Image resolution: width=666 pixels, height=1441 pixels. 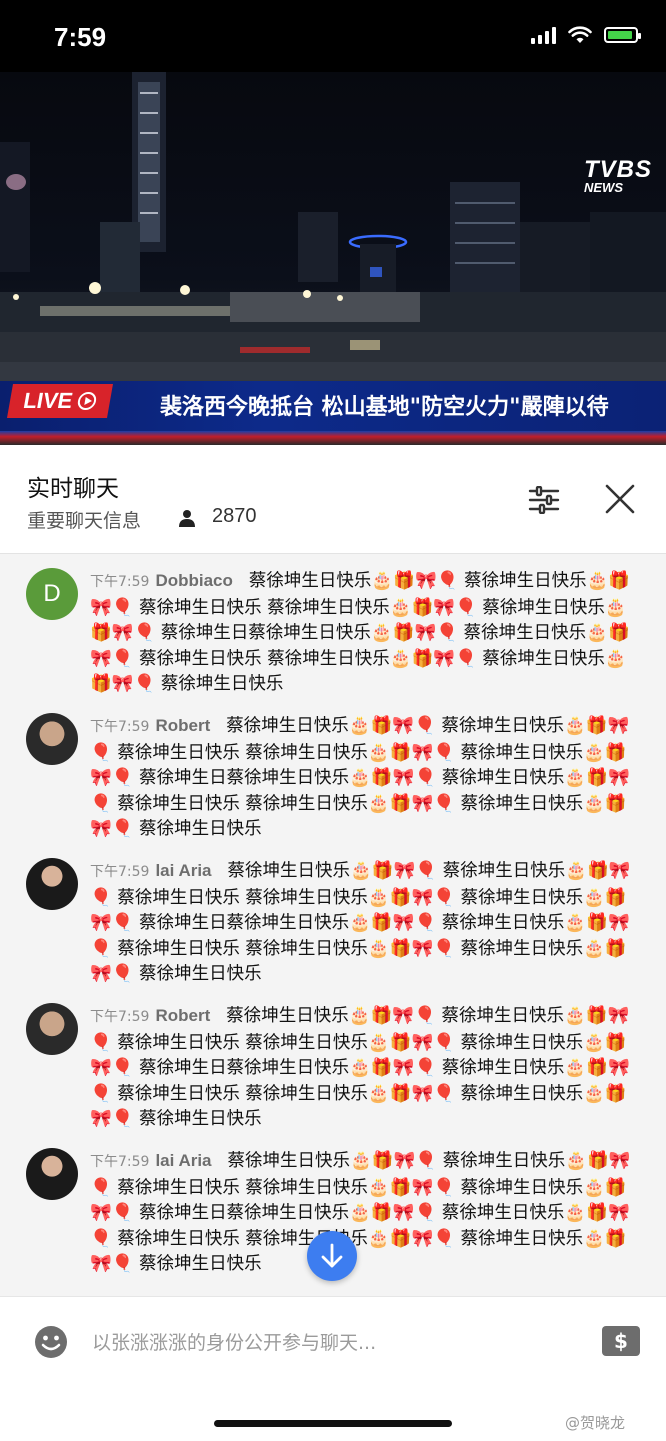 What do you see at coordinates (333, 438) in the screenshot?
I see `banner-stripe` at bounding box center [333, 438].